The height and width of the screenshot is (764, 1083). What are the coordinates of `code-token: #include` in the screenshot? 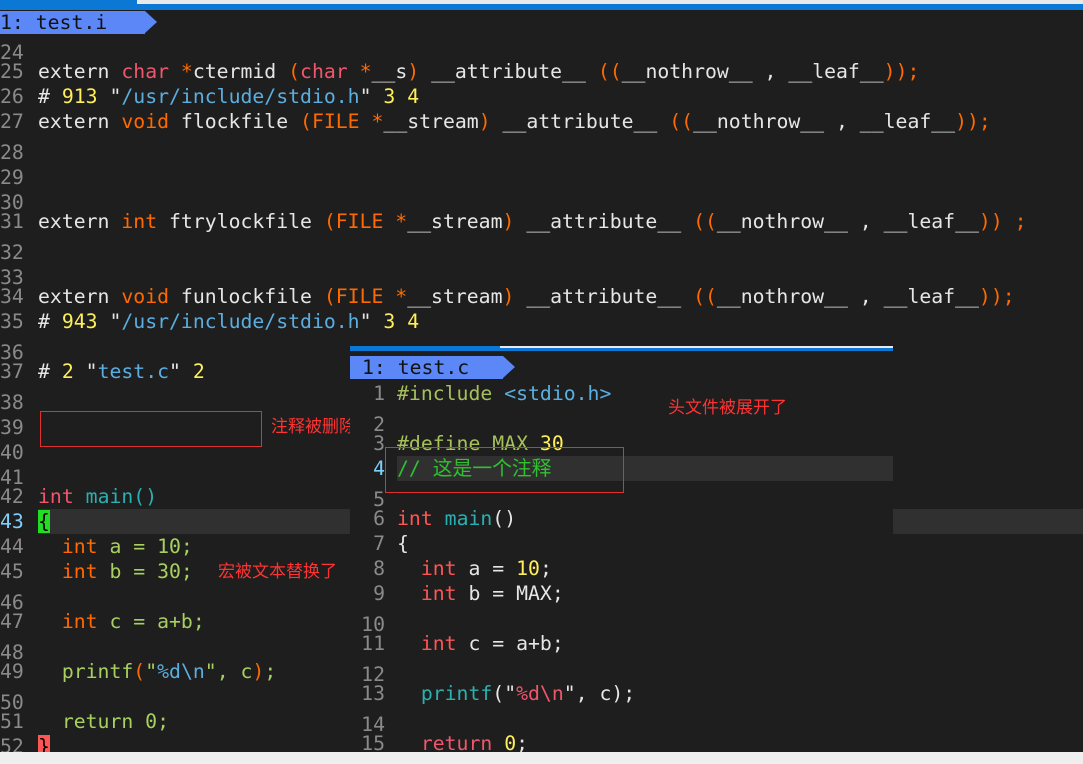 It's located at (451, 393).